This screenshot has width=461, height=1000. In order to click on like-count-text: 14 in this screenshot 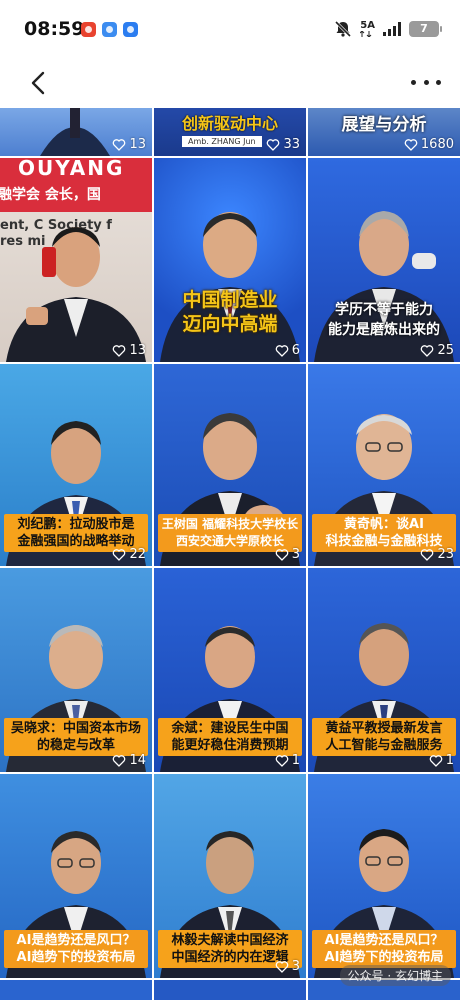, I will do `click(137, 760)`.